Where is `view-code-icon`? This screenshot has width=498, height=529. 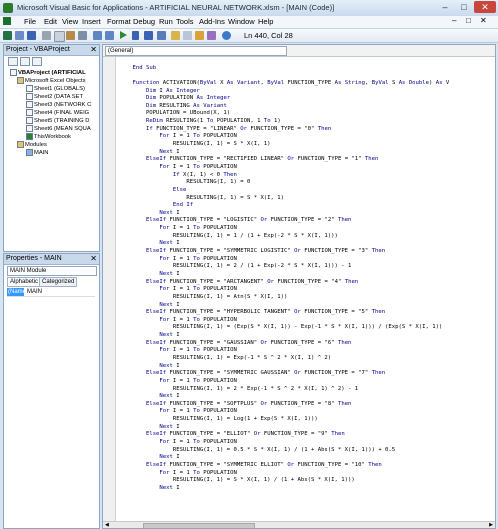 view-code-icon is located at coordinates (13, 61).